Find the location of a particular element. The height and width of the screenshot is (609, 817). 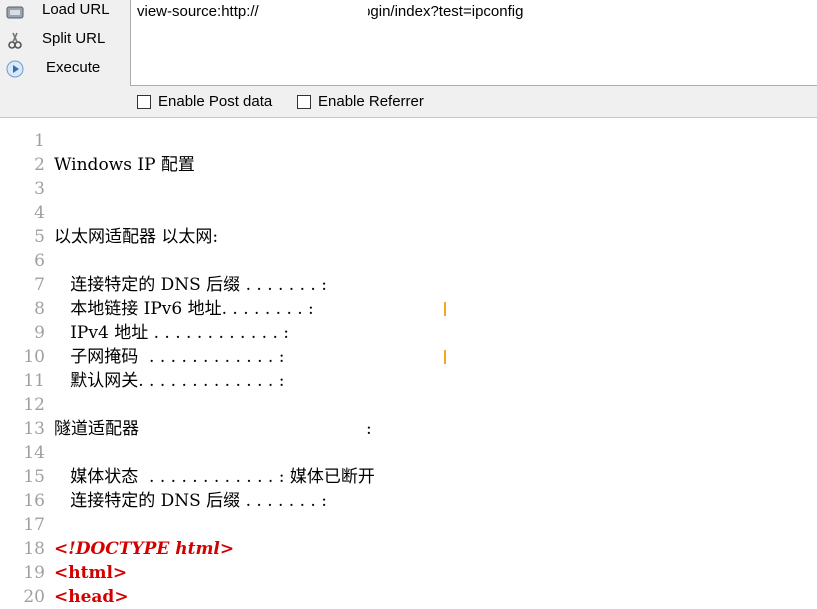

source-line: 13 隧道适配器 : is located at coordinates (408, 429).